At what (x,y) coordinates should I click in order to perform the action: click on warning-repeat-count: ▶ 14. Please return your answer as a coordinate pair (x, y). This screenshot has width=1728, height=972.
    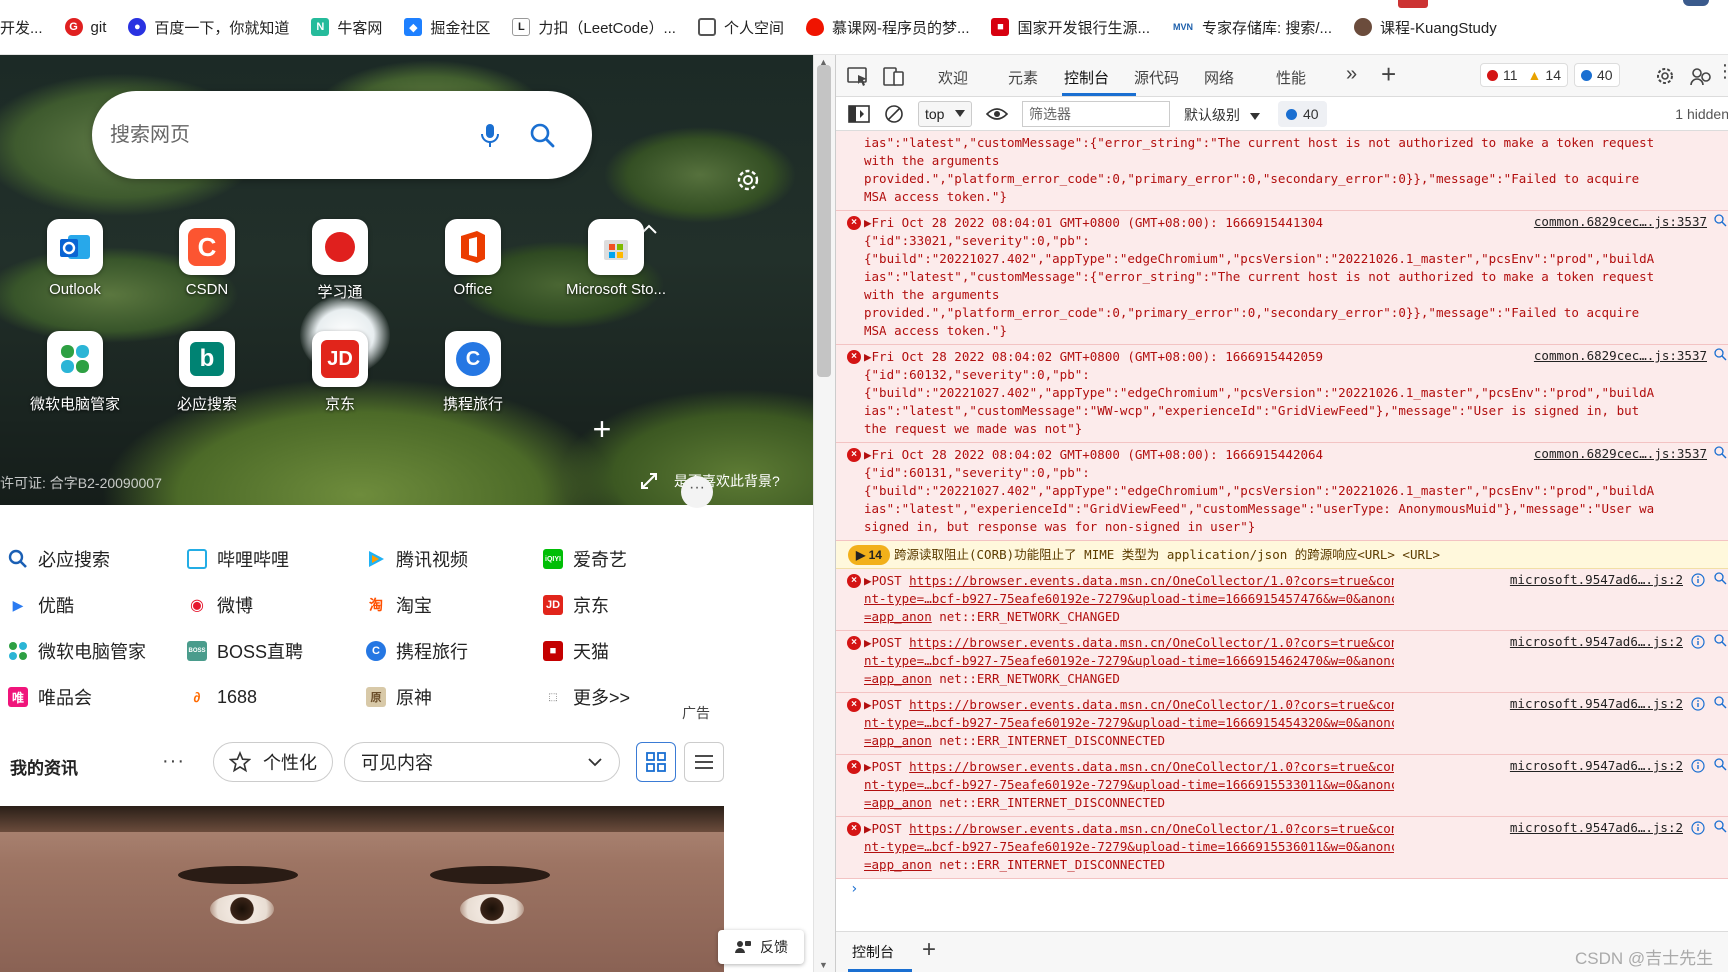
    Looking at the image, I should click on (869, 555).